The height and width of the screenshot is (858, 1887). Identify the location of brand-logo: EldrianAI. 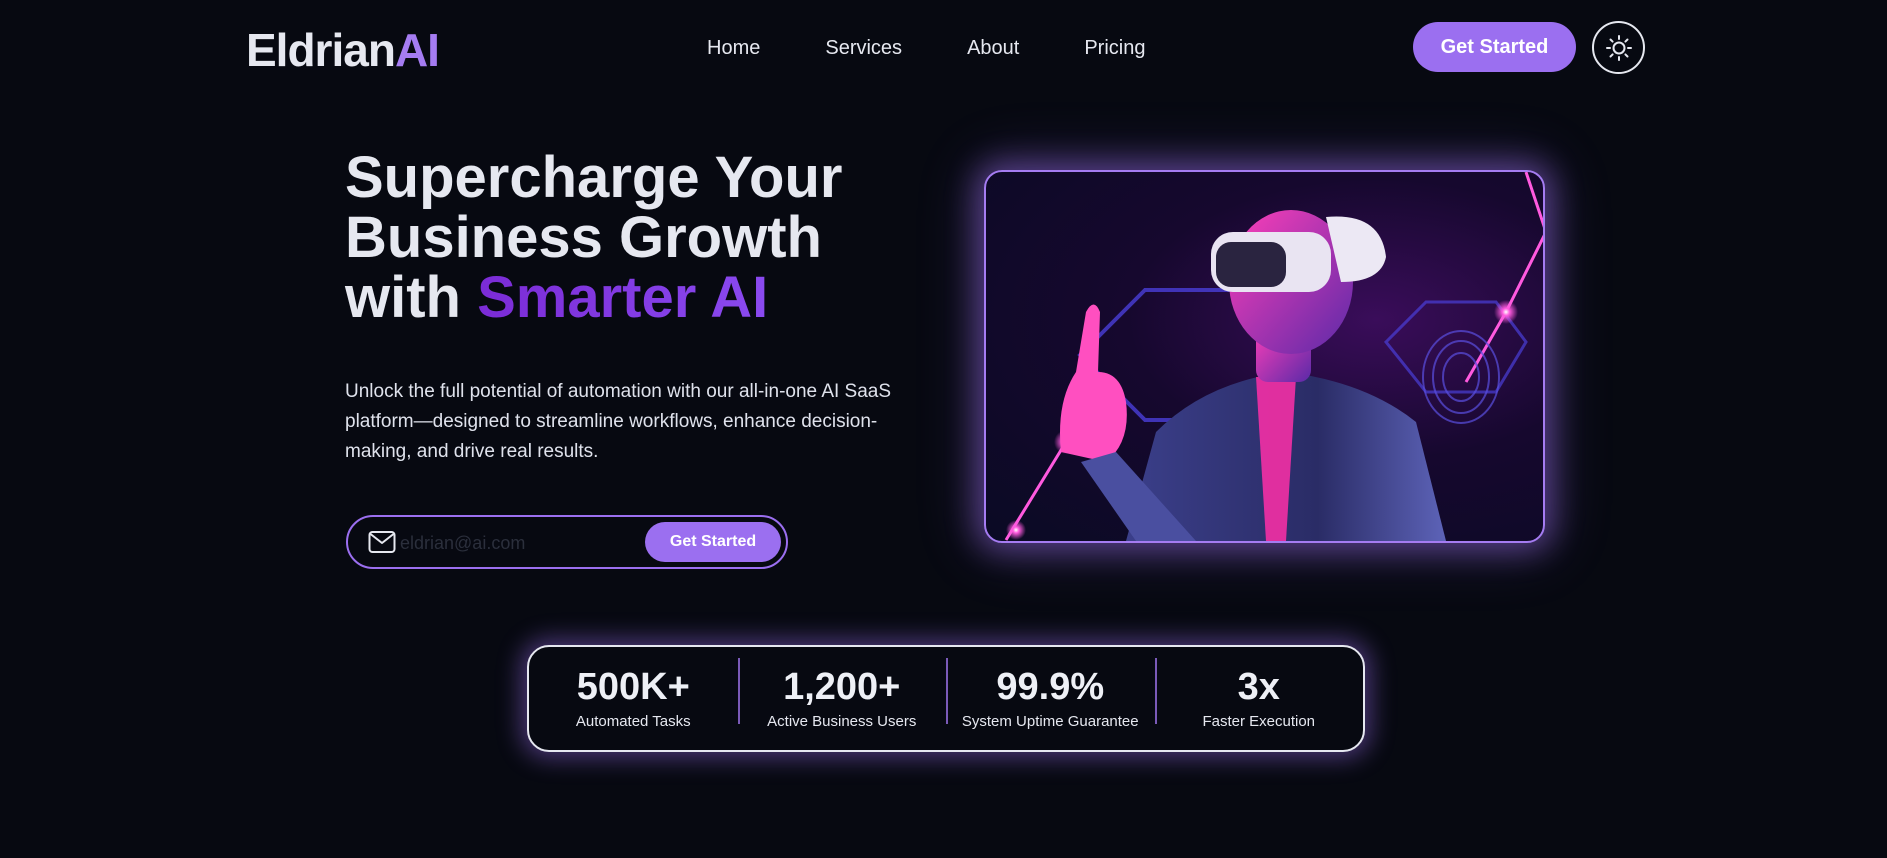
(343, 50).